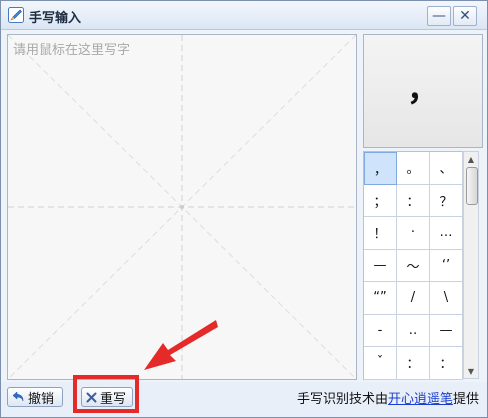 The image size is (488, 418). Describe the element at coordinates (380, 168) in the screenshot. I see `candidate-item: ，` at that location.